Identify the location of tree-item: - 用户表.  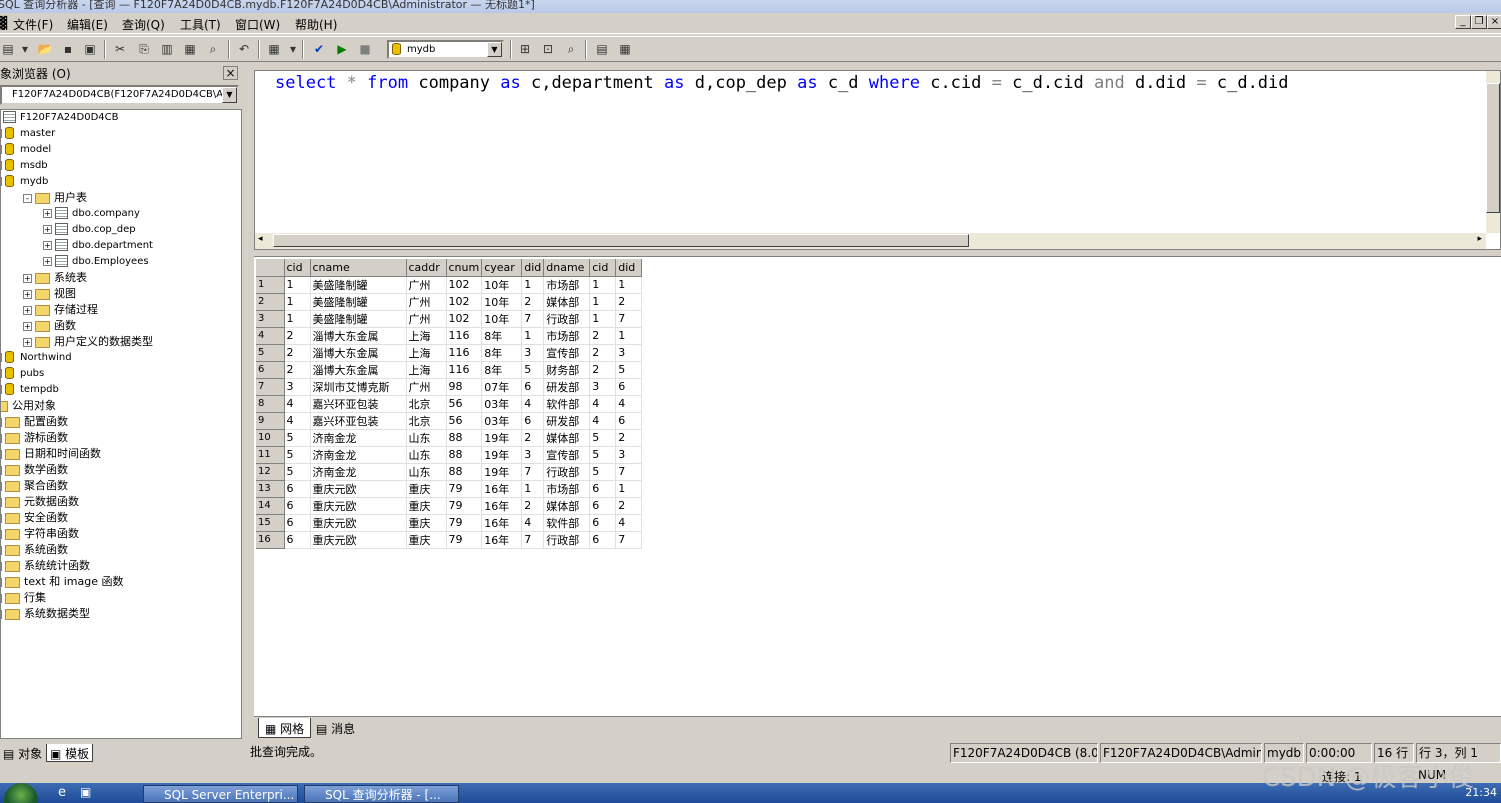
(55, 198).